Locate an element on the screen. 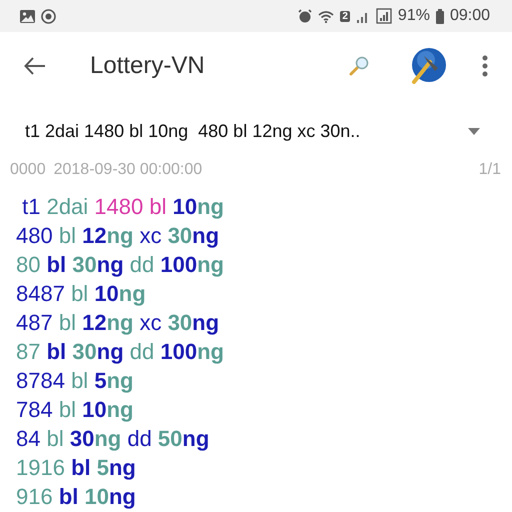  battery-icon is located at coordinates (440, 16).